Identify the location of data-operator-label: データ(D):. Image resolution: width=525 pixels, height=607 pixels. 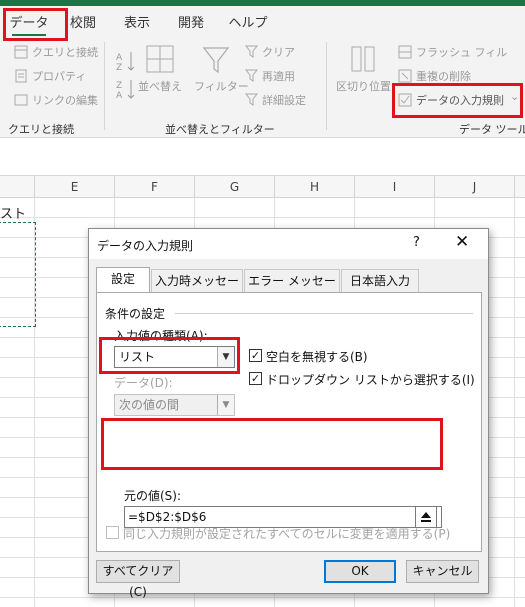
(143, 383).